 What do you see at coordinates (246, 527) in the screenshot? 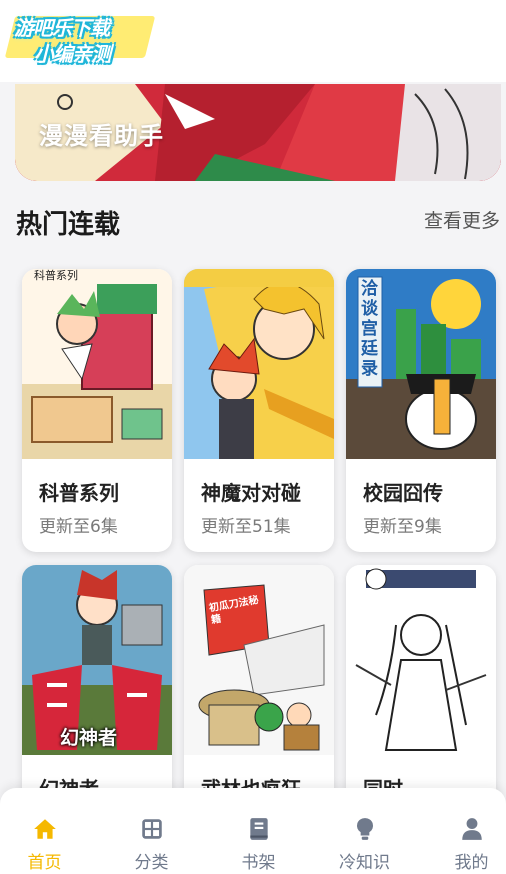
I see `comic-update-status: 更新至51集` at bounding box center [246, 527].